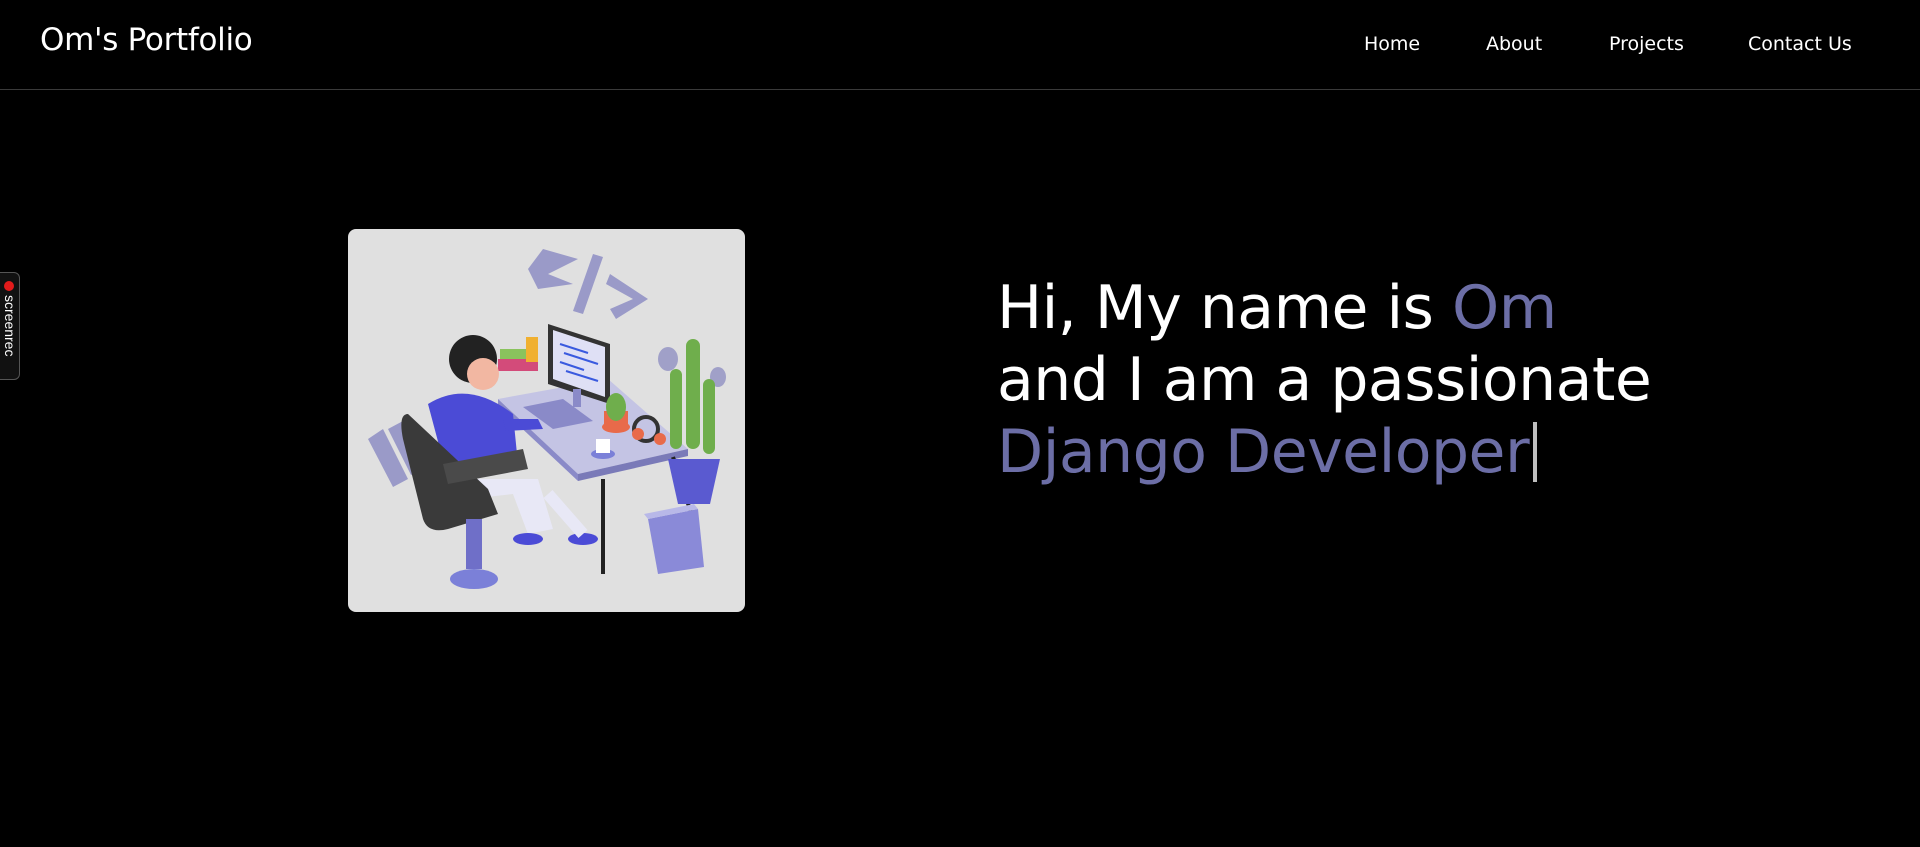 Image resolution: width=1920 pixels, height=847 pixels. I want to click on record-dot-icon, so click(9, 286).